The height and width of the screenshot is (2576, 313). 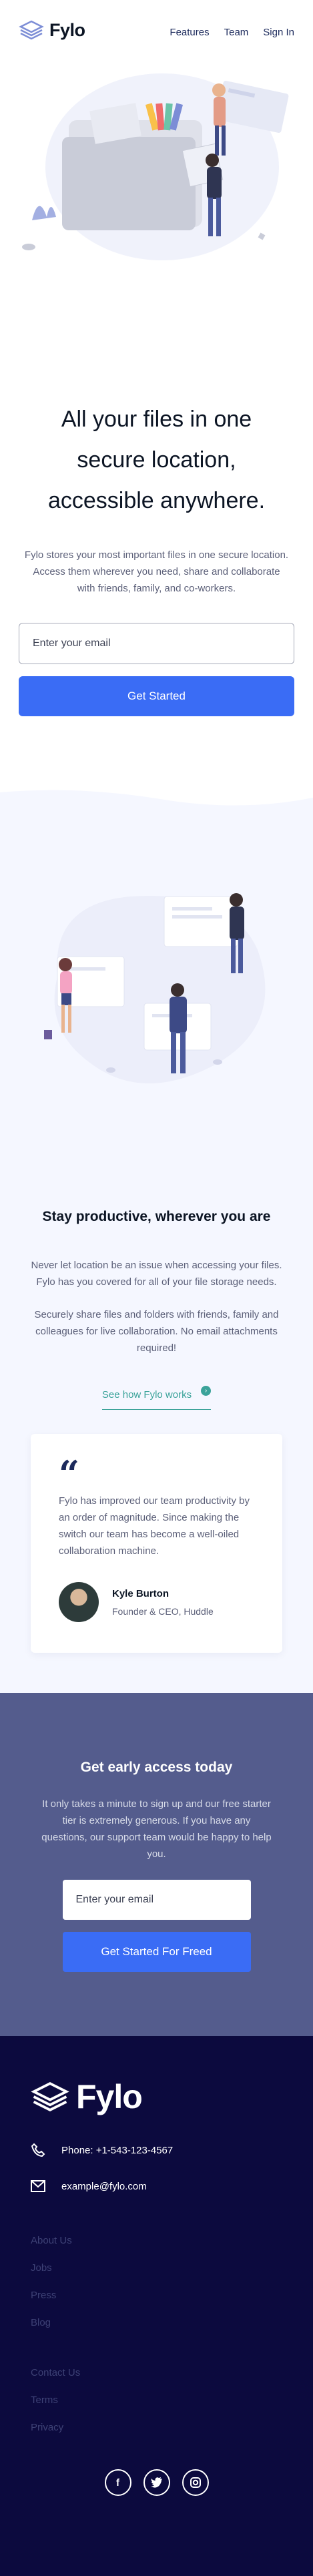 I want to click on footer-logo: Fylo, so click(x=156, y=2096).